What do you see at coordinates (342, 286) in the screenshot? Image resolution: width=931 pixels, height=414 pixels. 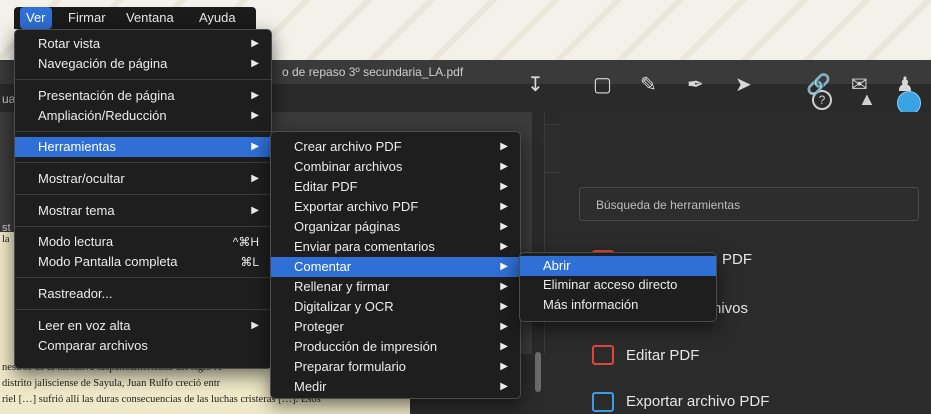 I see `menu-item-label: Rellenar y firmar` at bounding box center [342, 286].